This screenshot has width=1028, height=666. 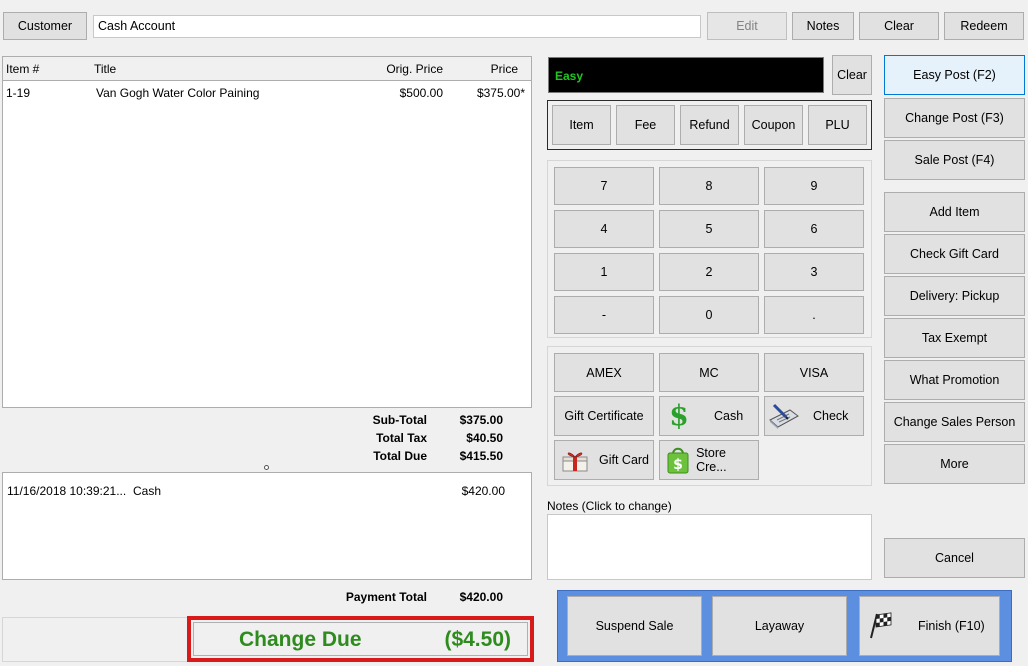 What do you see at coordinates (45, 26) in the screenshot?
I see `customer-button: Customer` at bounding box center [45, 26].